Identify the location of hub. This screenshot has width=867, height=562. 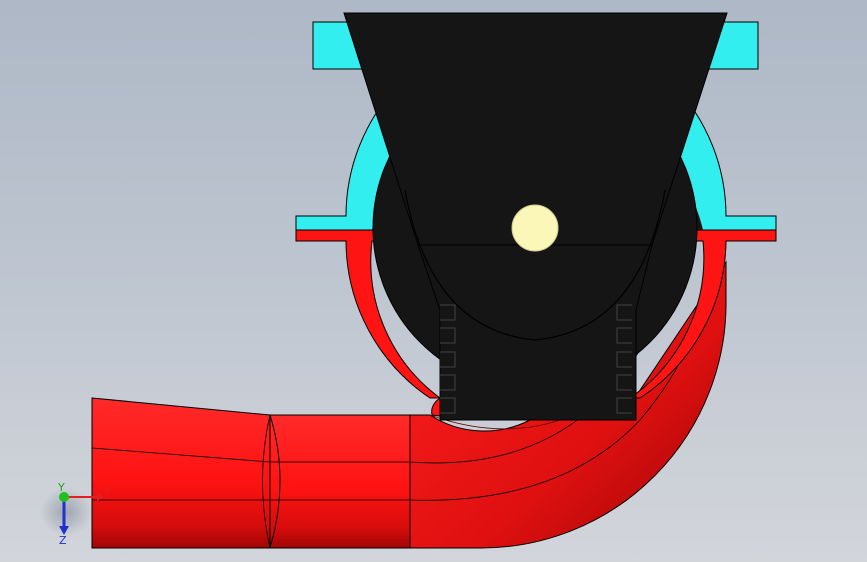
(535, 228).